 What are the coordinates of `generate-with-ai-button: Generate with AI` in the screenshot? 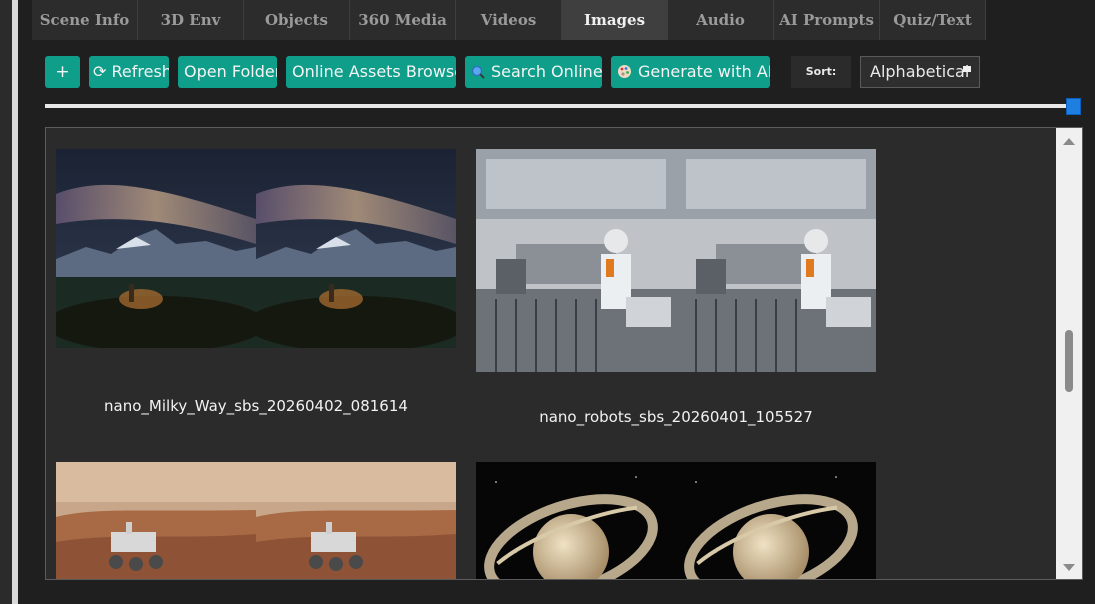 It's located at (690, 72).